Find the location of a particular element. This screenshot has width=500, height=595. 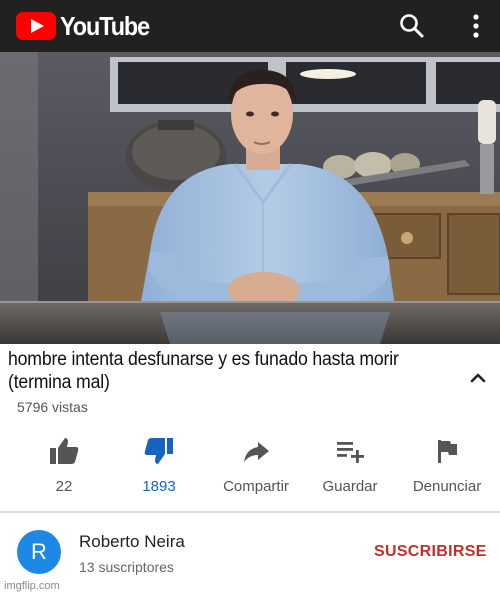

collapse-description-button is located at coordinates (478, 377).